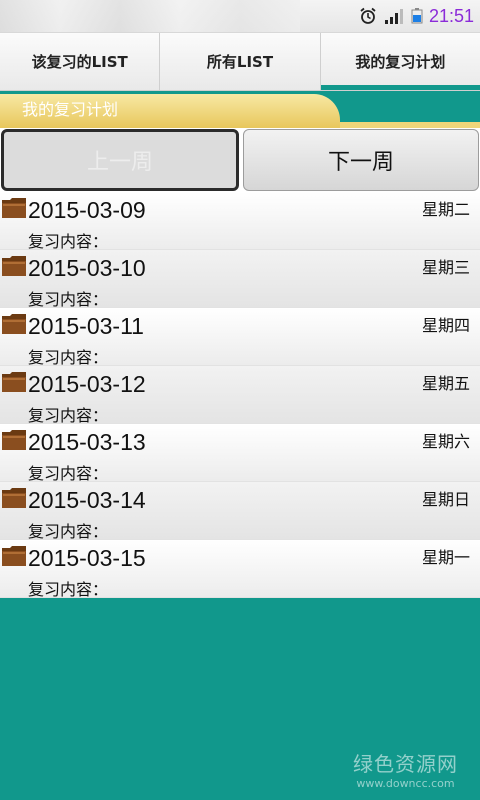  Describe the element at coordinates (240, 569) in the screenshot. I see `list-item: 2015-03-15 星期一 复习内容：` at that location.